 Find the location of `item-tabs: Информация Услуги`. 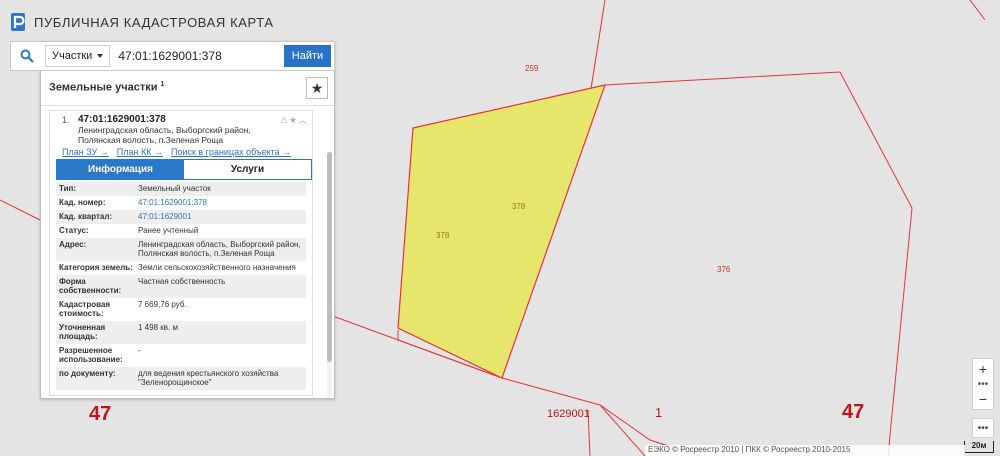

item-tabs: Информация Услуги is located at coordinates (184, 169).